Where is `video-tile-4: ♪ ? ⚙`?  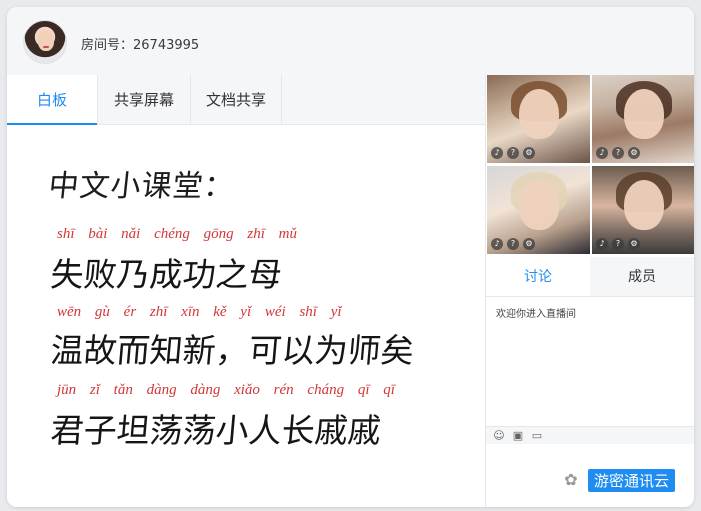 video-tile-4: ♪ ? ⚙ is located at coordinates (643, 210).